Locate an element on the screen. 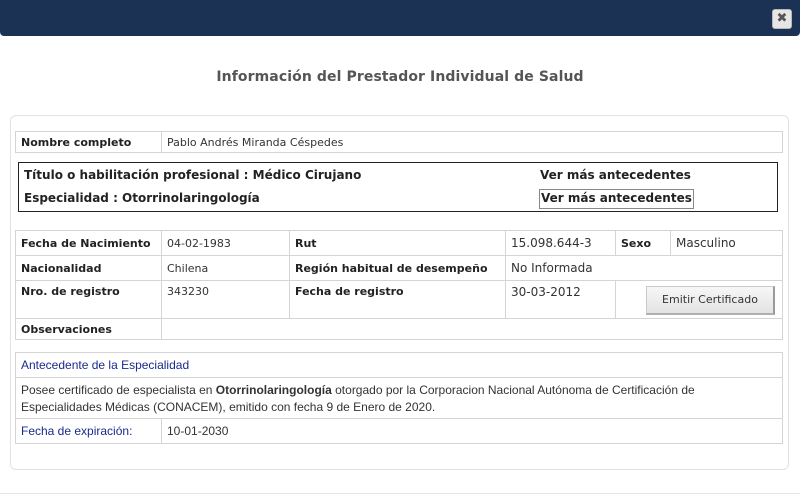  nro-registro-label: Nro. de registro is located at coordinates (88, 299).